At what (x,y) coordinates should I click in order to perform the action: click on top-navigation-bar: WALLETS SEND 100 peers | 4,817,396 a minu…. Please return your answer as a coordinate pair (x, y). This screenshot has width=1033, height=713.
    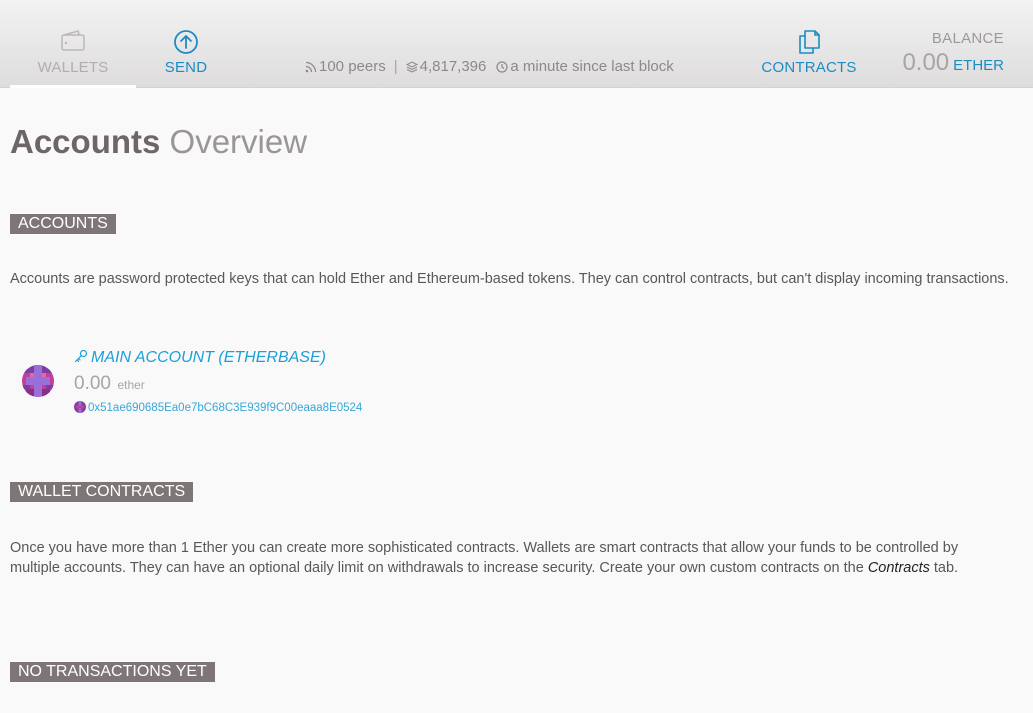
    Looking at the image, I should click on (516, 44).